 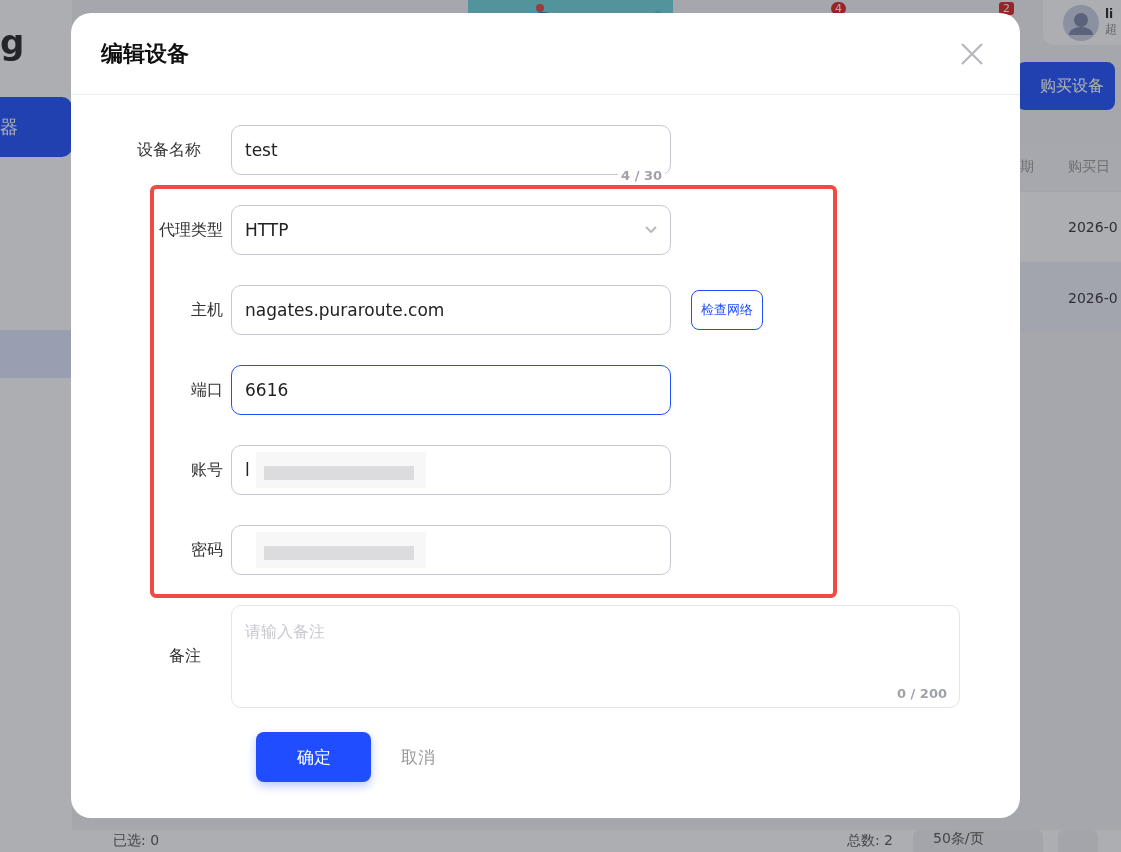 I want to click on input-field: 6616, so click(x=451, y=390).